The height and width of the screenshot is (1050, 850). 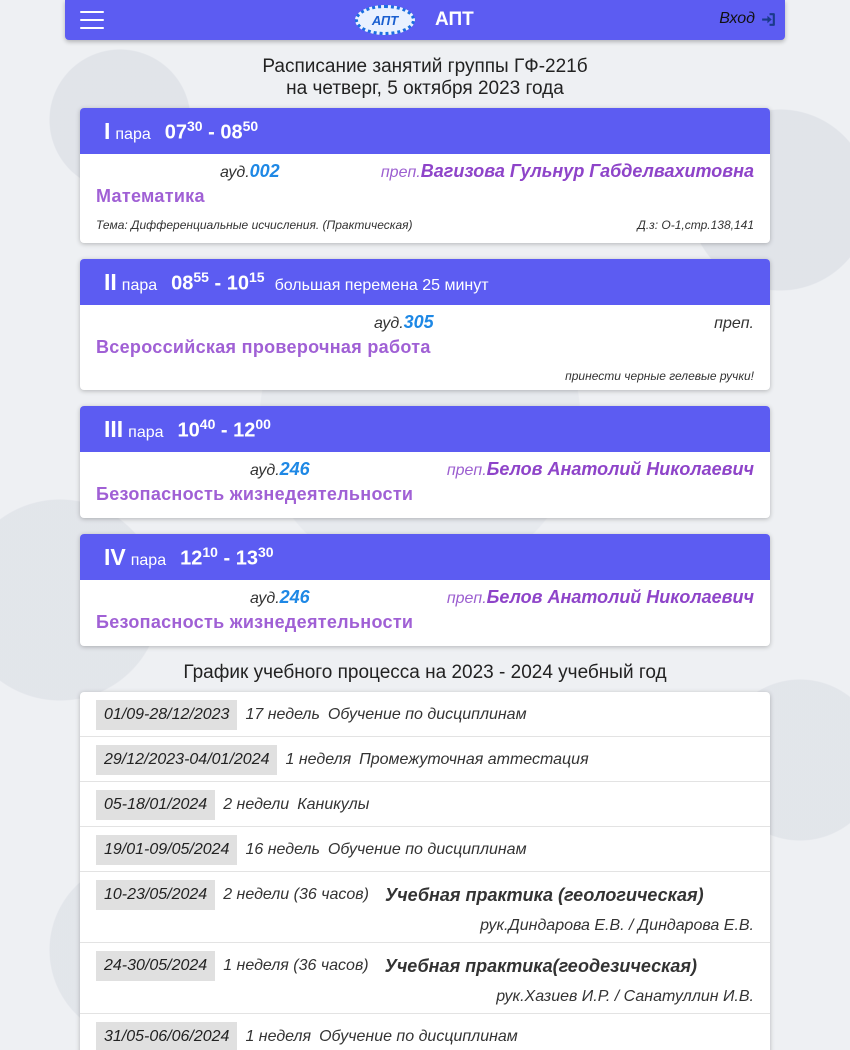 I want to click on subject-name: Математика, so click(x=150, y=196).